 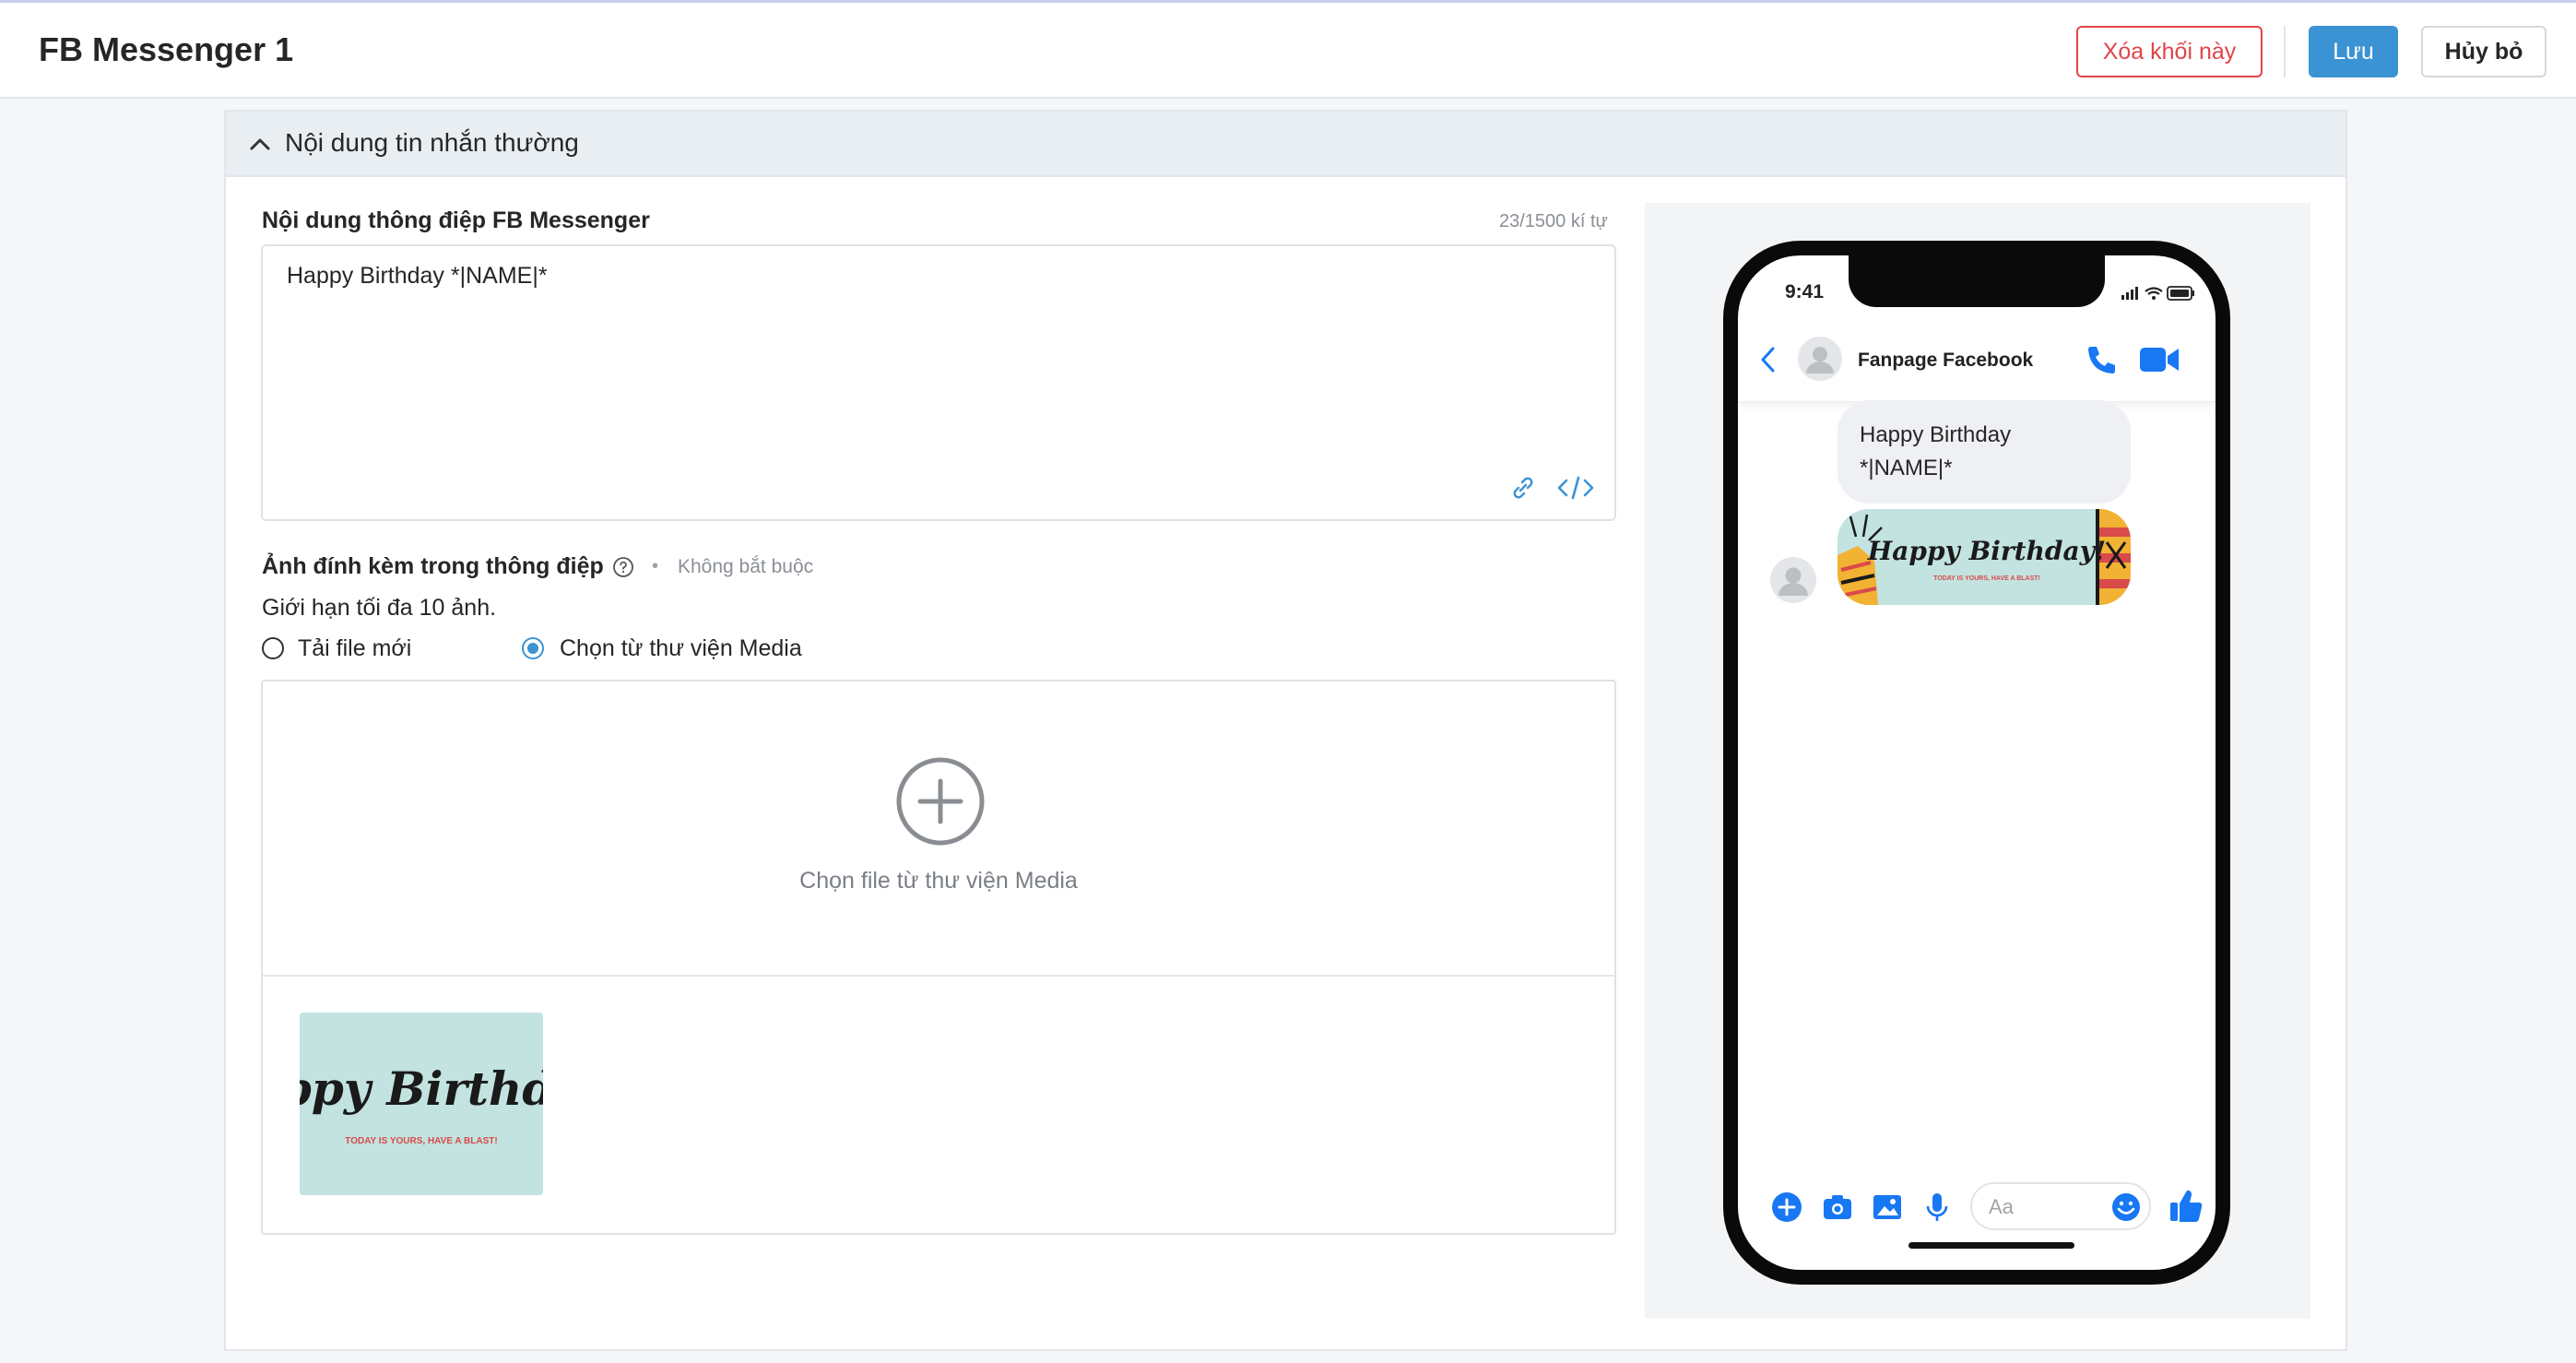 What do you see at coordinates (2126, 1207) in the screenshot?
I see `emoji-icon` at bounding box center [2126, 1207].